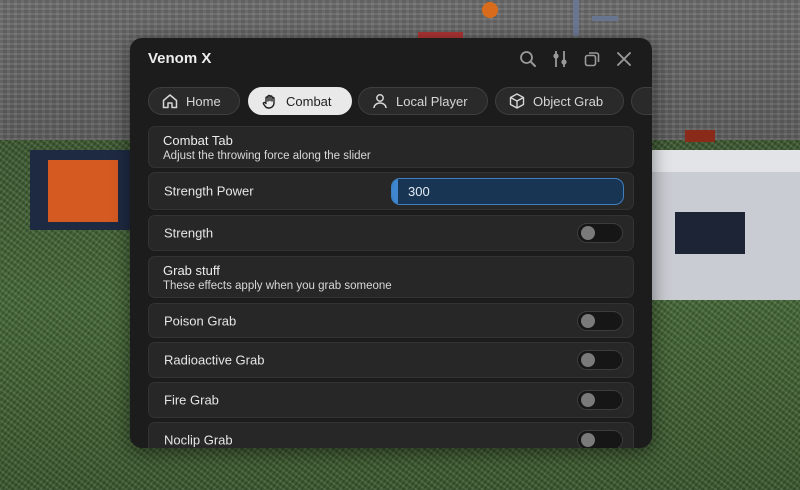 The width and height of the screenshot is (800, 490). I want to click on orange-block, so click(85, 190).